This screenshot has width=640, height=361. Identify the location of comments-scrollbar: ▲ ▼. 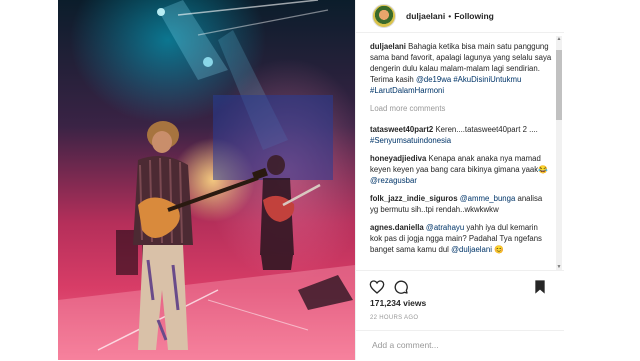
(559, 153).